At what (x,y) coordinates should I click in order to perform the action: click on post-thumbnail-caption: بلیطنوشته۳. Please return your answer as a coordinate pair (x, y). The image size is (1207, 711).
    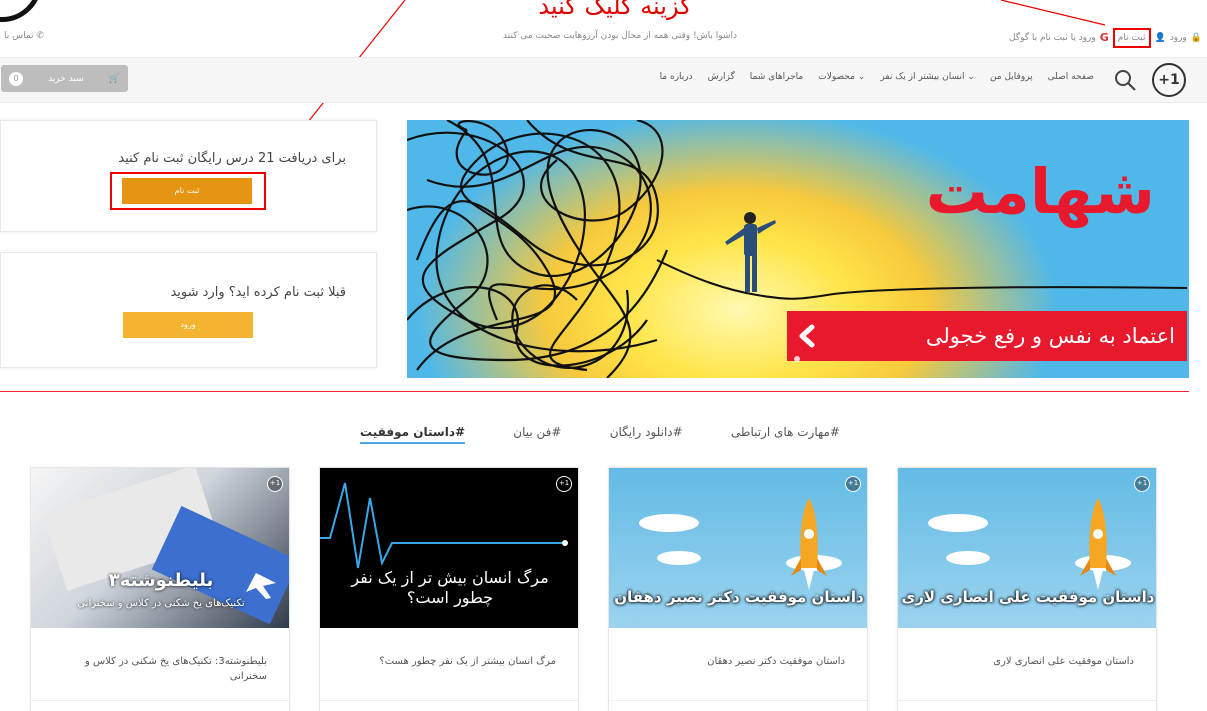
    Looking at the image, I should click on (161, 580).